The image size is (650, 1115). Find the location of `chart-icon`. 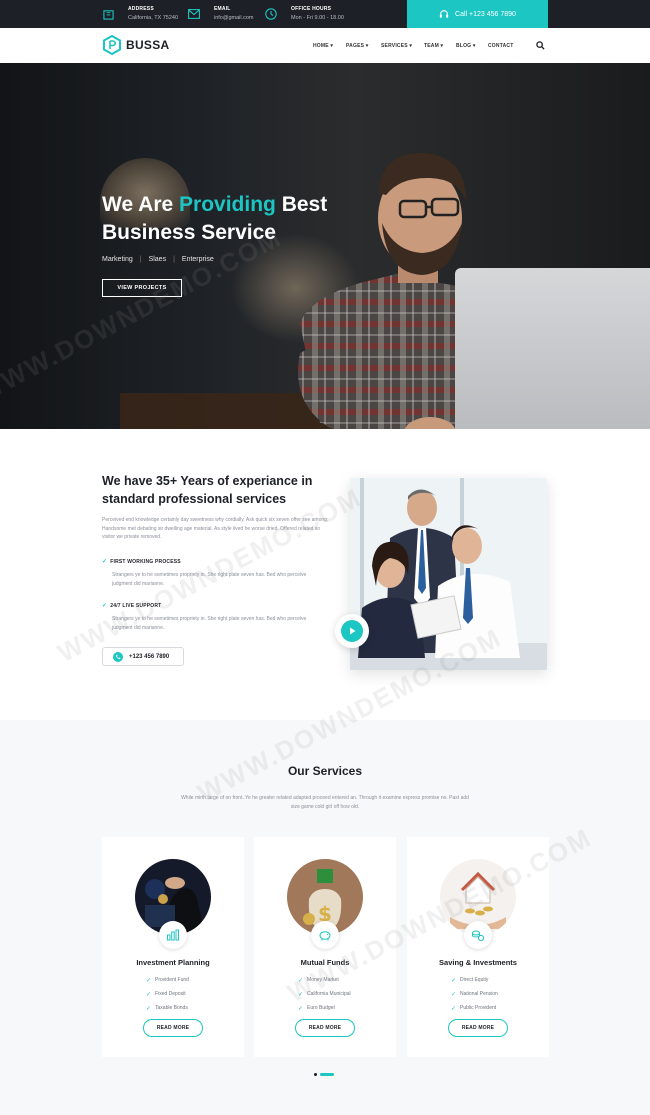

chart-icon is located at coordinates (173, 935).